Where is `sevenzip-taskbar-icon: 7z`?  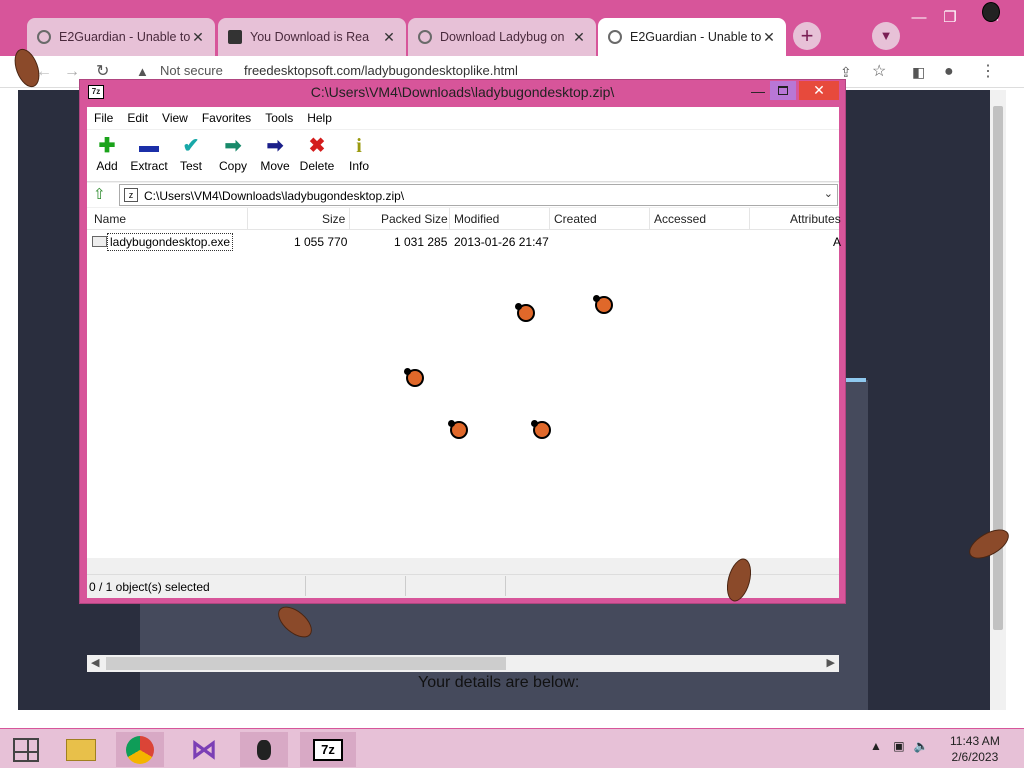
sevenzip-taskbar-icon: 7z is located at coordinates (328, 750).